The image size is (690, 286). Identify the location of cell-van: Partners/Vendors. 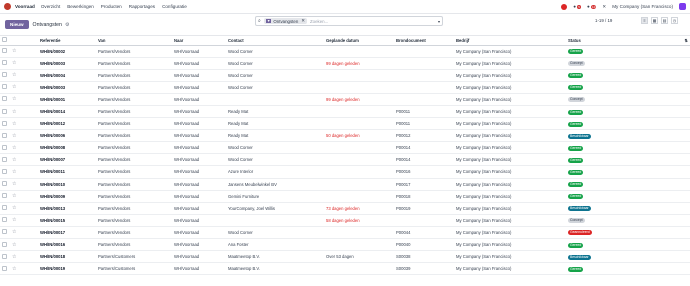
(134, 208).